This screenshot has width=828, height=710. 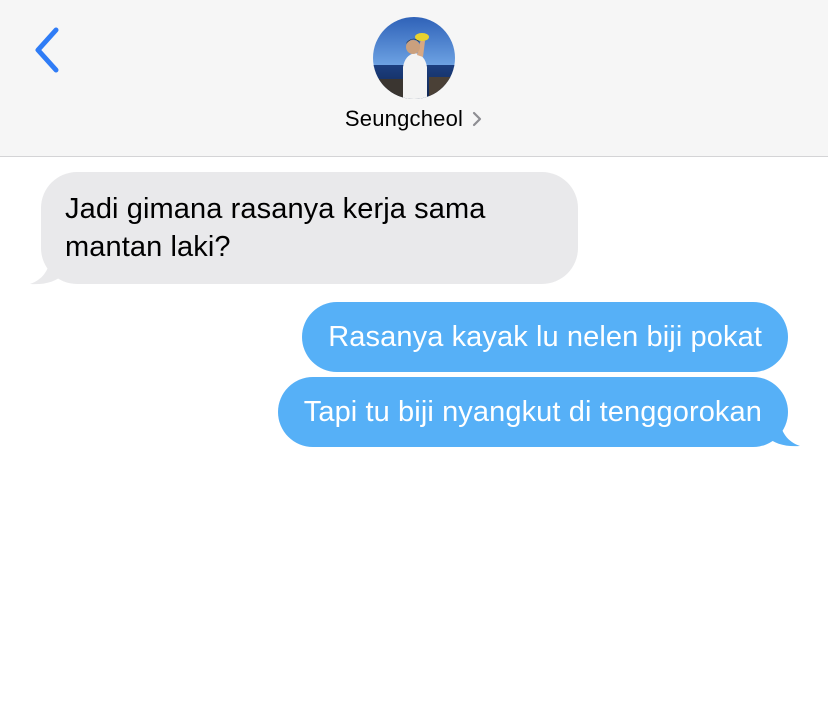 I want to click on message-text: Tapi tu biji nyangkut di tenggorokan, so click(x=532, y=412).